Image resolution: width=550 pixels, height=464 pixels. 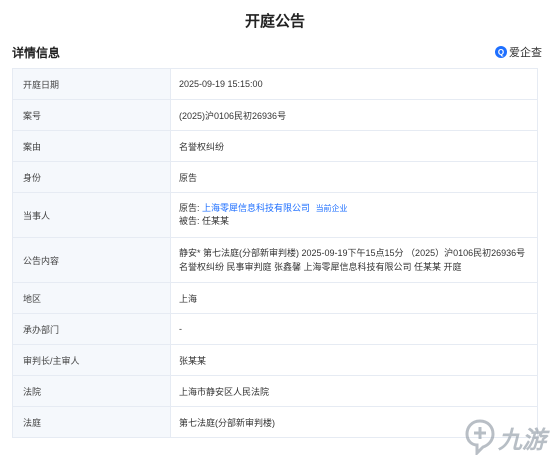 I want to click on row-label: 当事人, so click(x=91, y=215).